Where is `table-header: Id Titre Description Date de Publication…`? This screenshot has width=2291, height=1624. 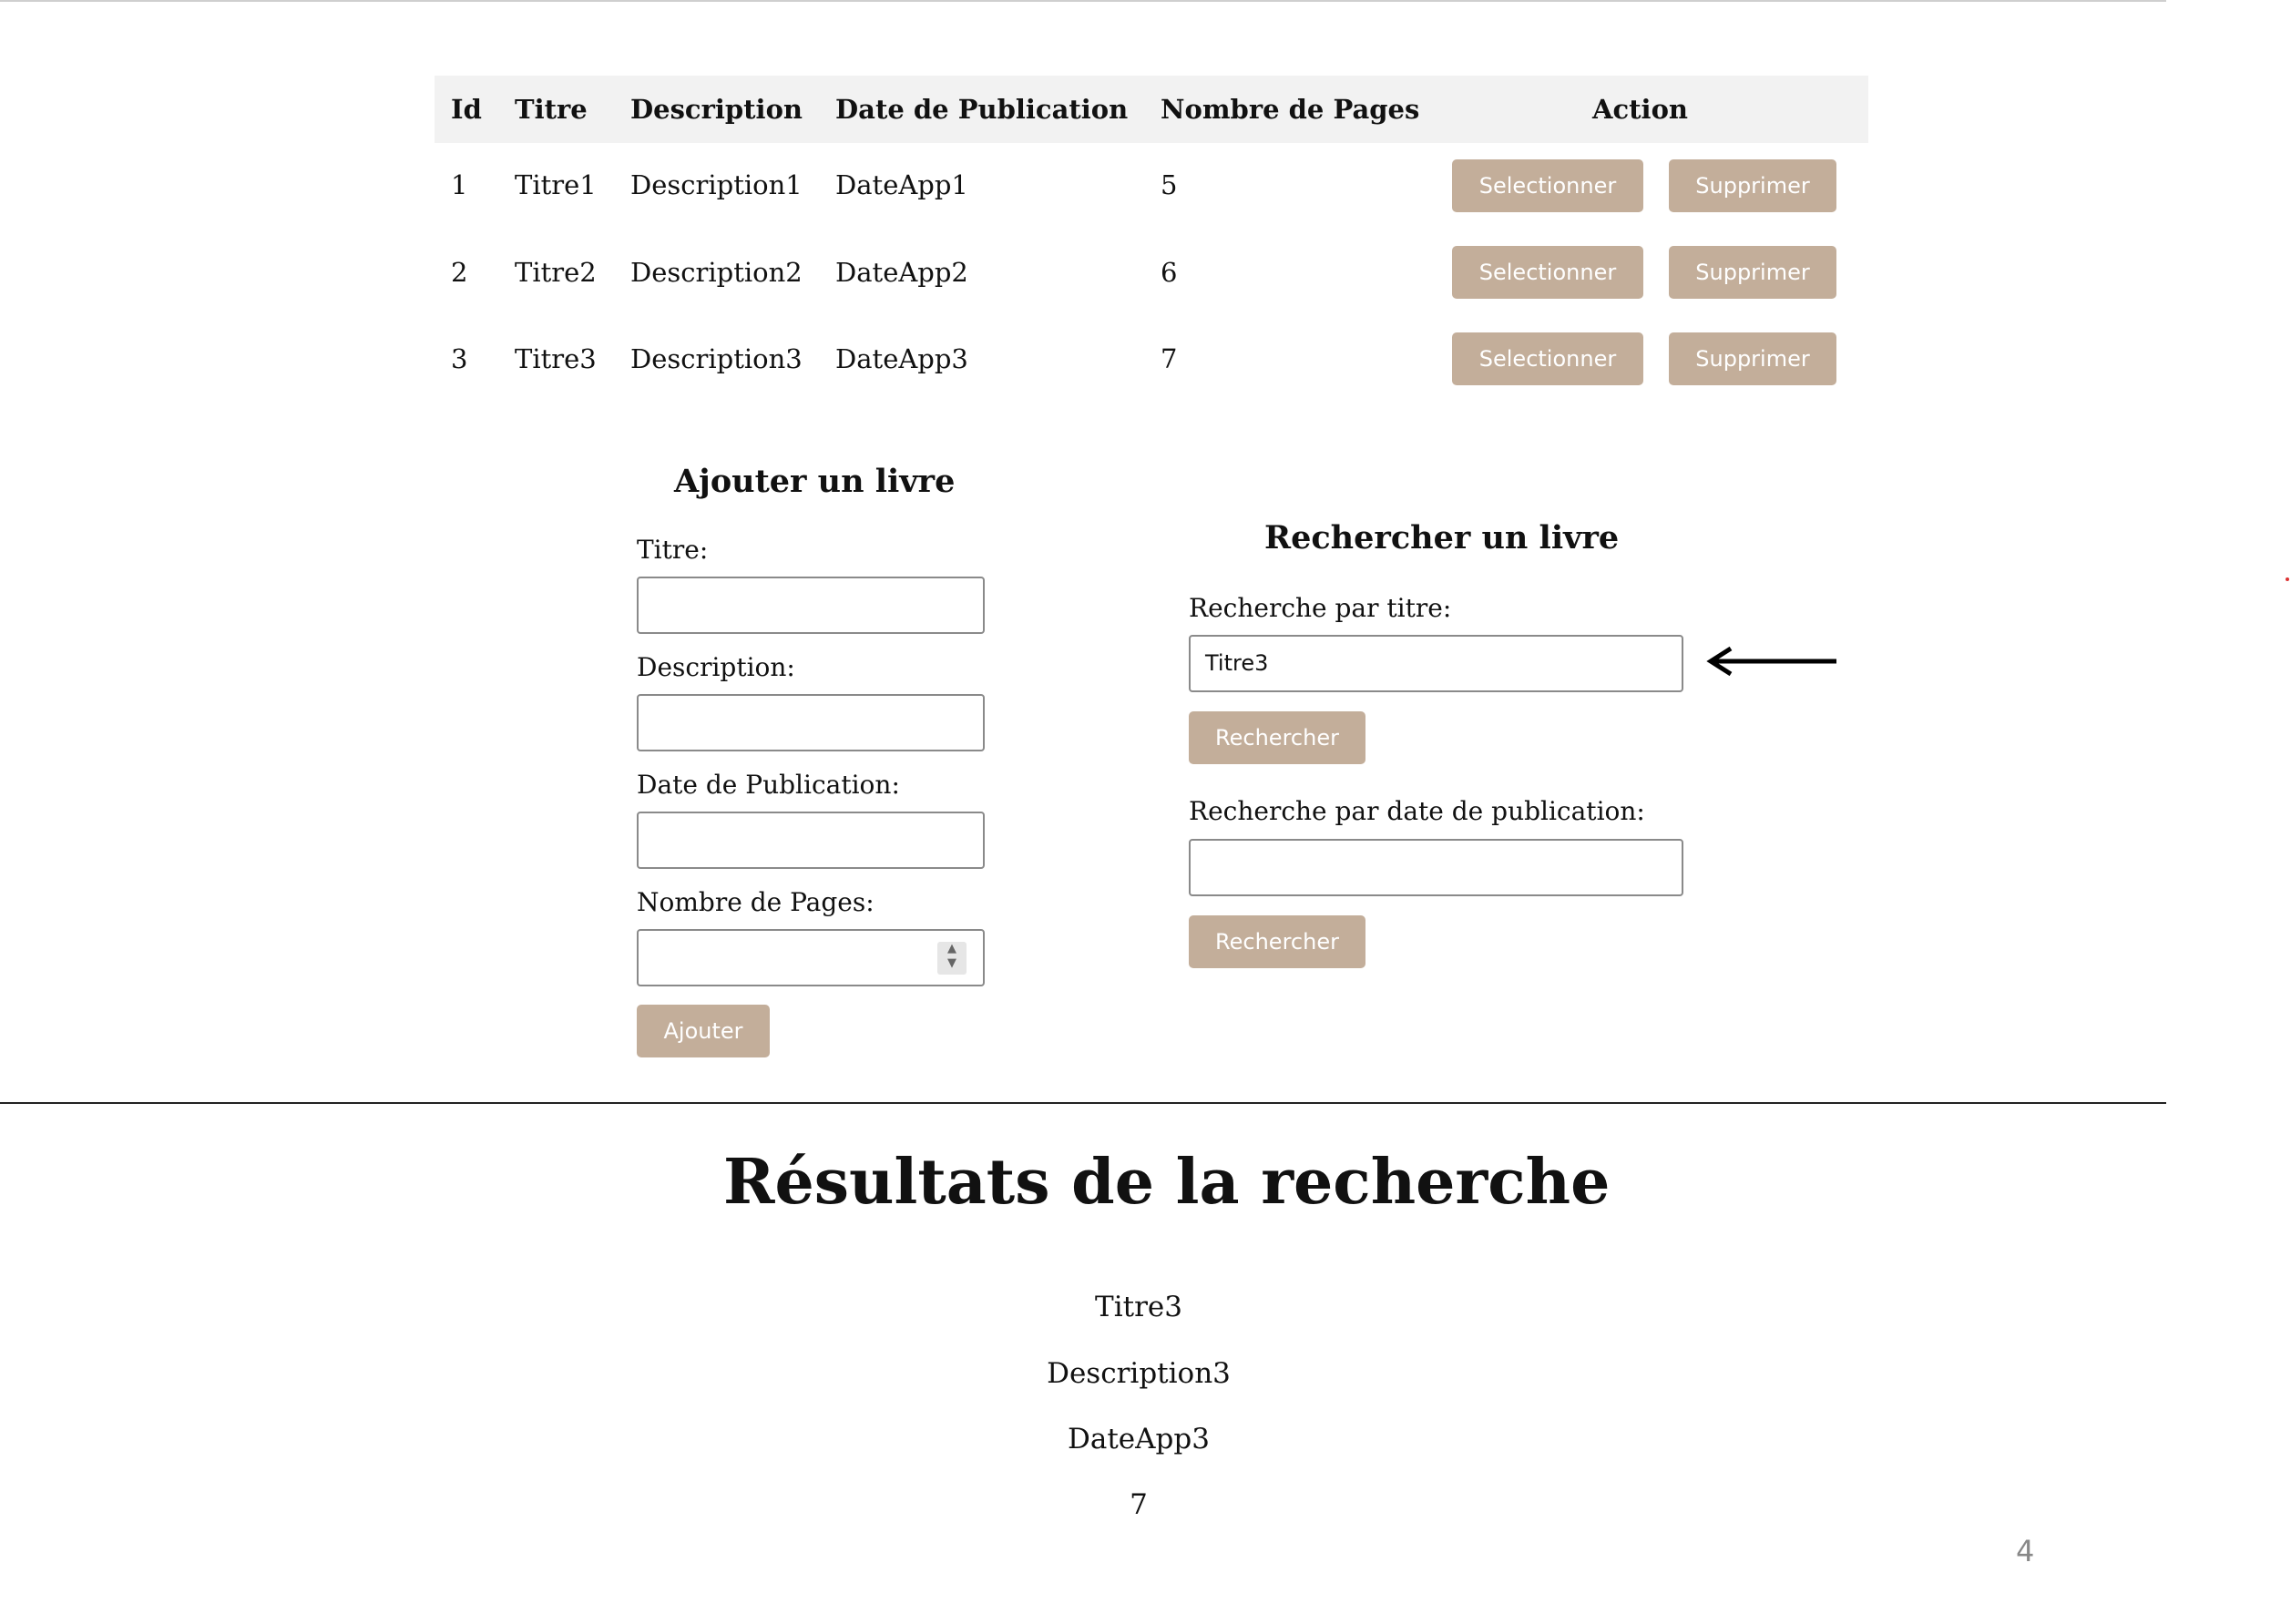
table-header: Id Titre Description Date de Publication… is located at coordinates (1151, 109).